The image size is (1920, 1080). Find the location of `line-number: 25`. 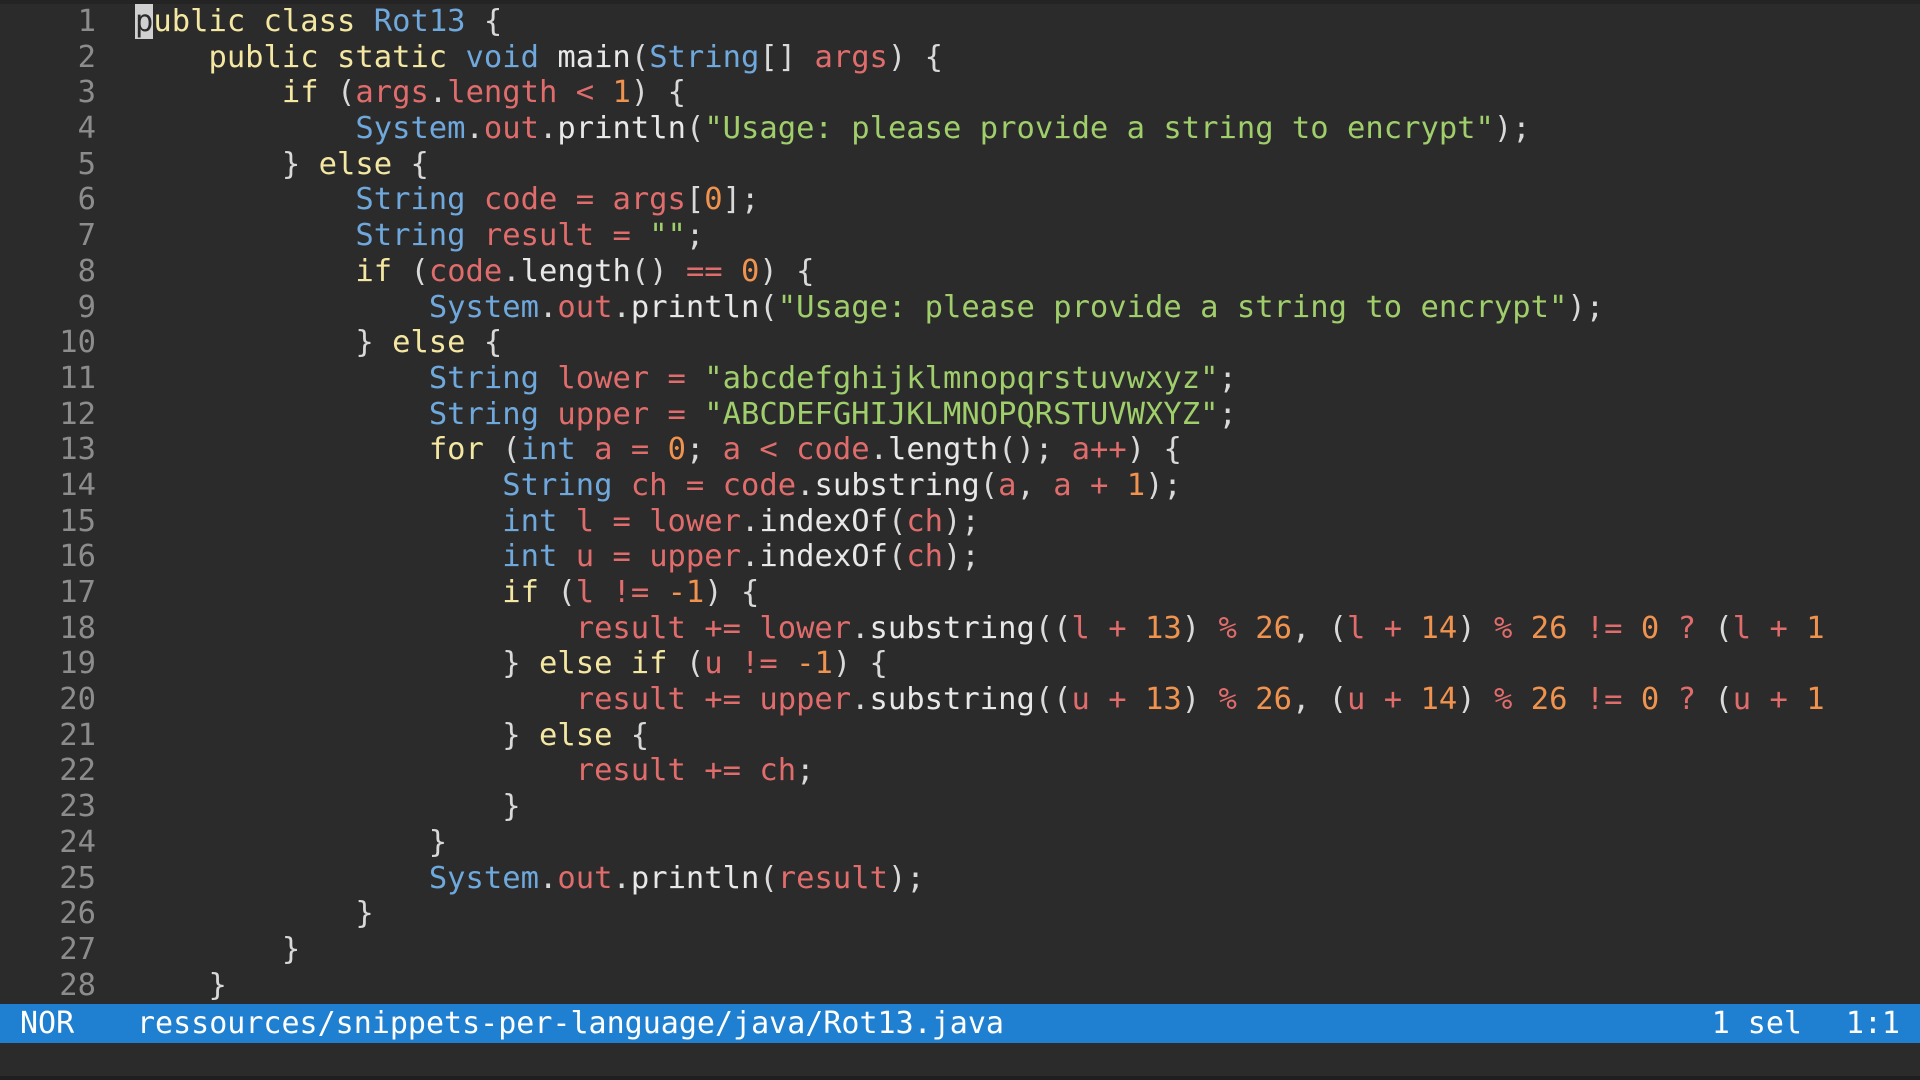

line-number: 25 is located at coordinates (77, 878).